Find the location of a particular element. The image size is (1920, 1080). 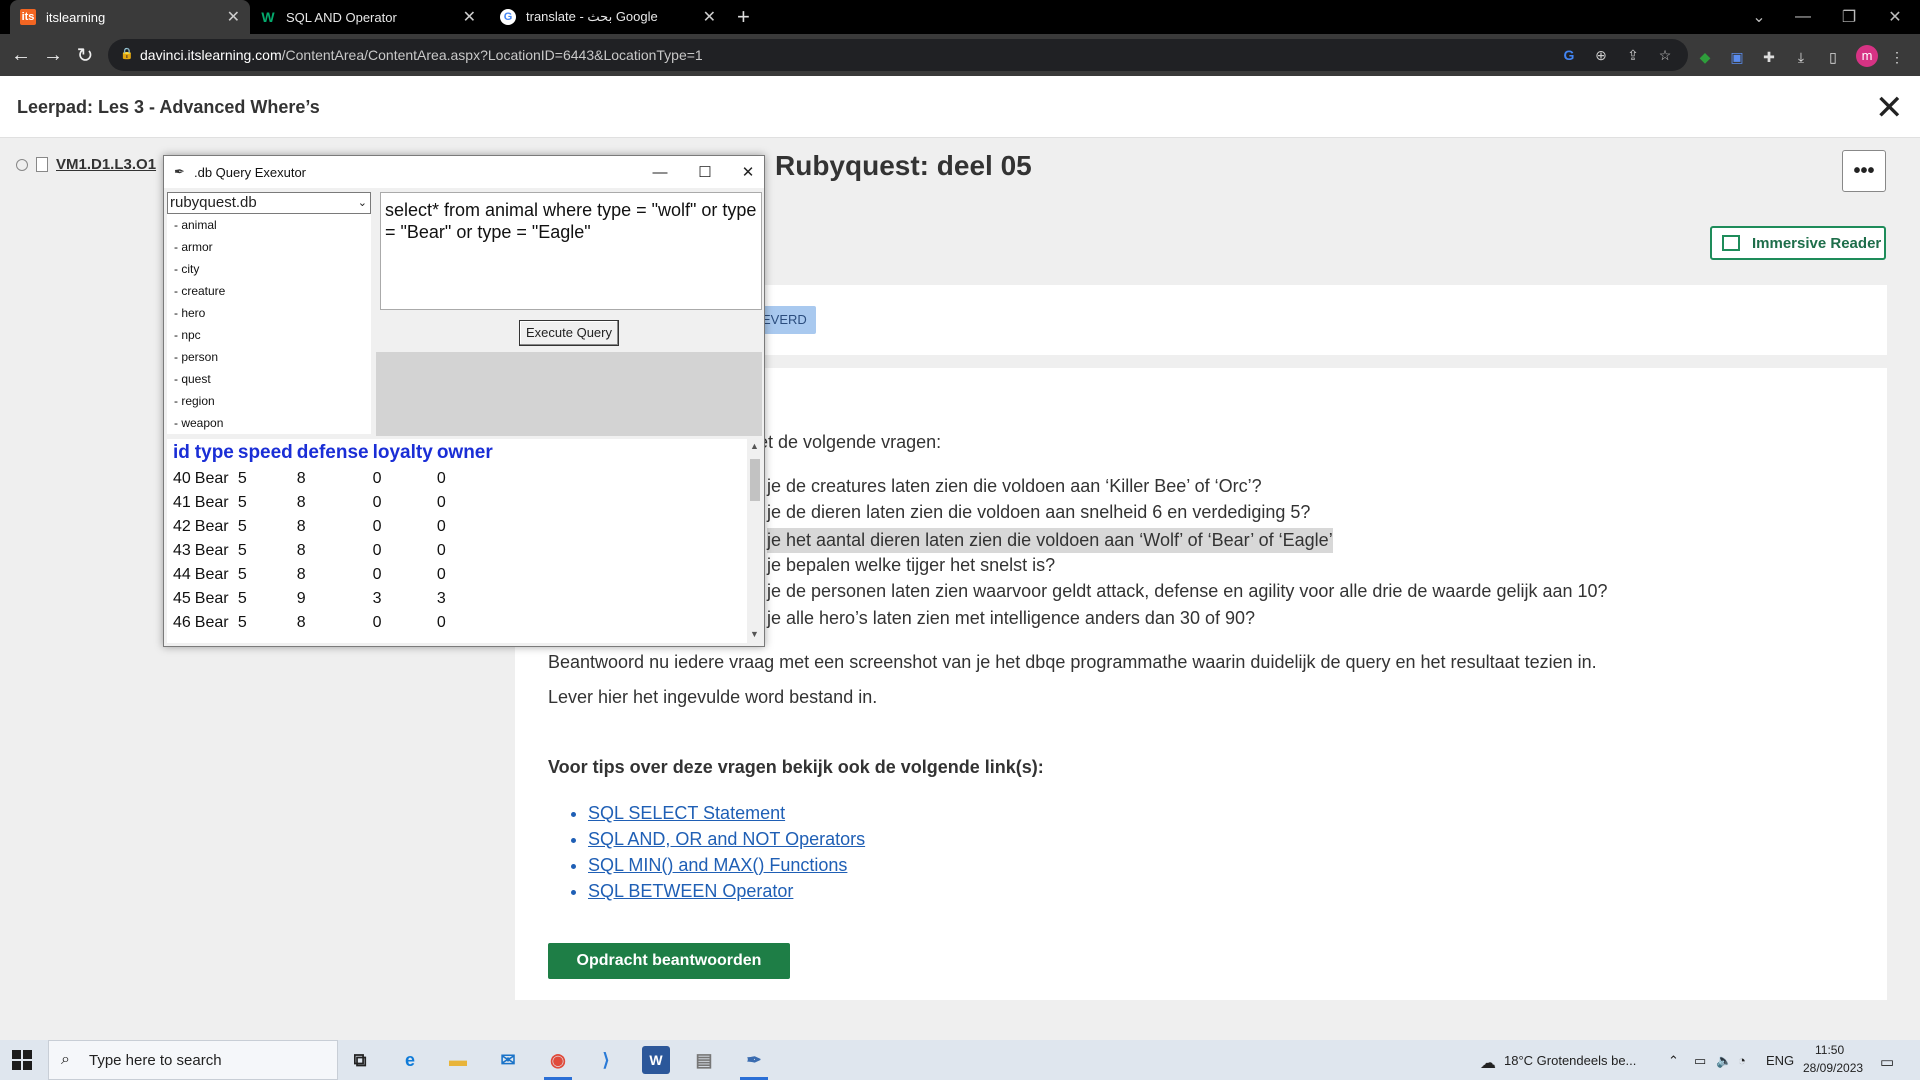

avatar: m is located at coordinates (1867, 56).